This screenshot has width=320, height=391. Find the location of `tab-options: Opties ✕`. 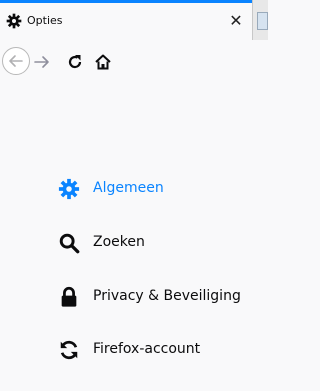

tab-options: Opties ✕ is located at coordinates (126, 20).